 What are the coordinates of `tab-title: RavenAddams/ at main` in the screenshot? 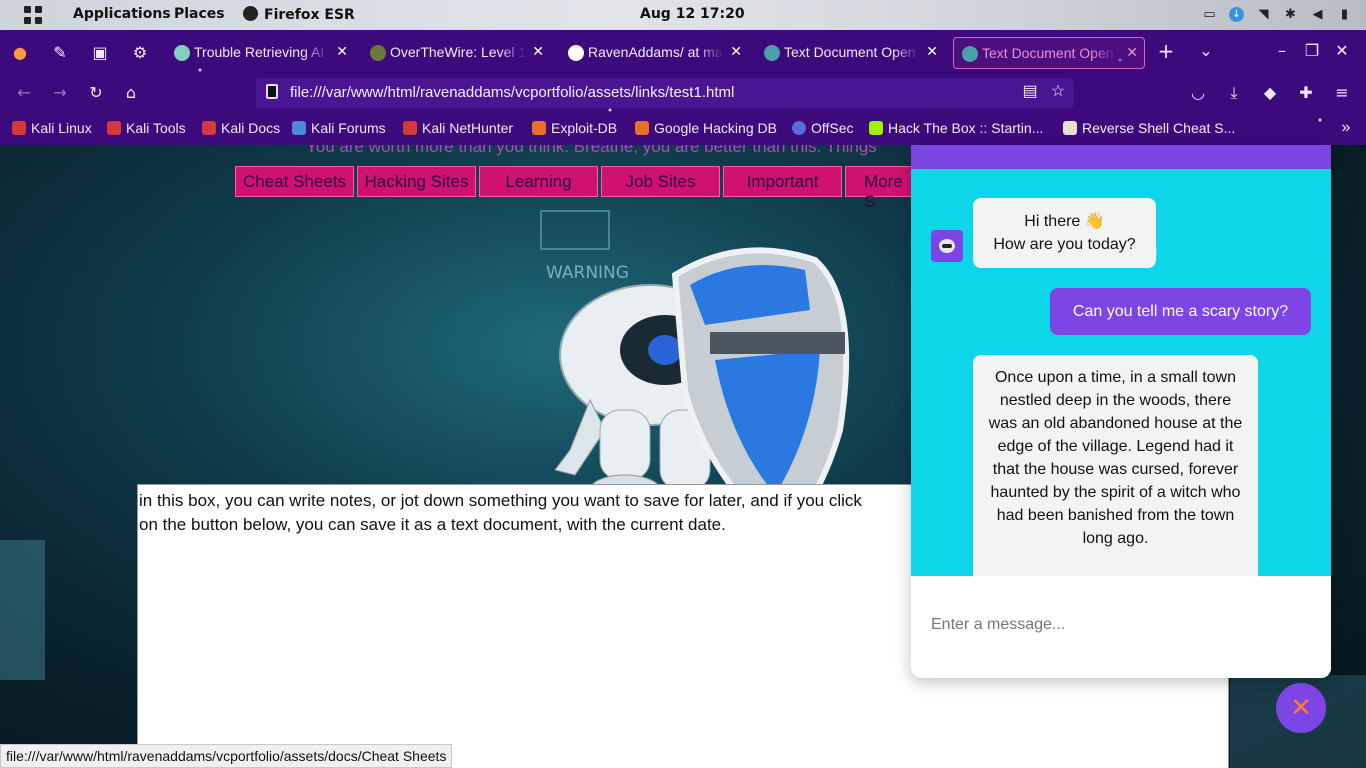 It's located at (656, 52).